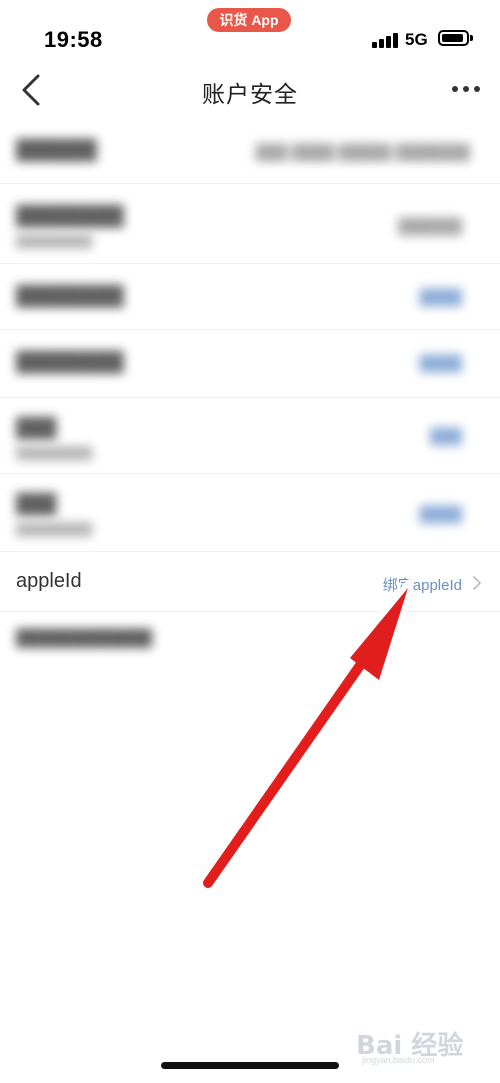 The image size is (500, 1083). What do you see at coordinates (416, 1040) in the screenshot?
I see `watermark-logo: Bai 经验 jingyan.baidu.com` at bounding box center [416, 1040].